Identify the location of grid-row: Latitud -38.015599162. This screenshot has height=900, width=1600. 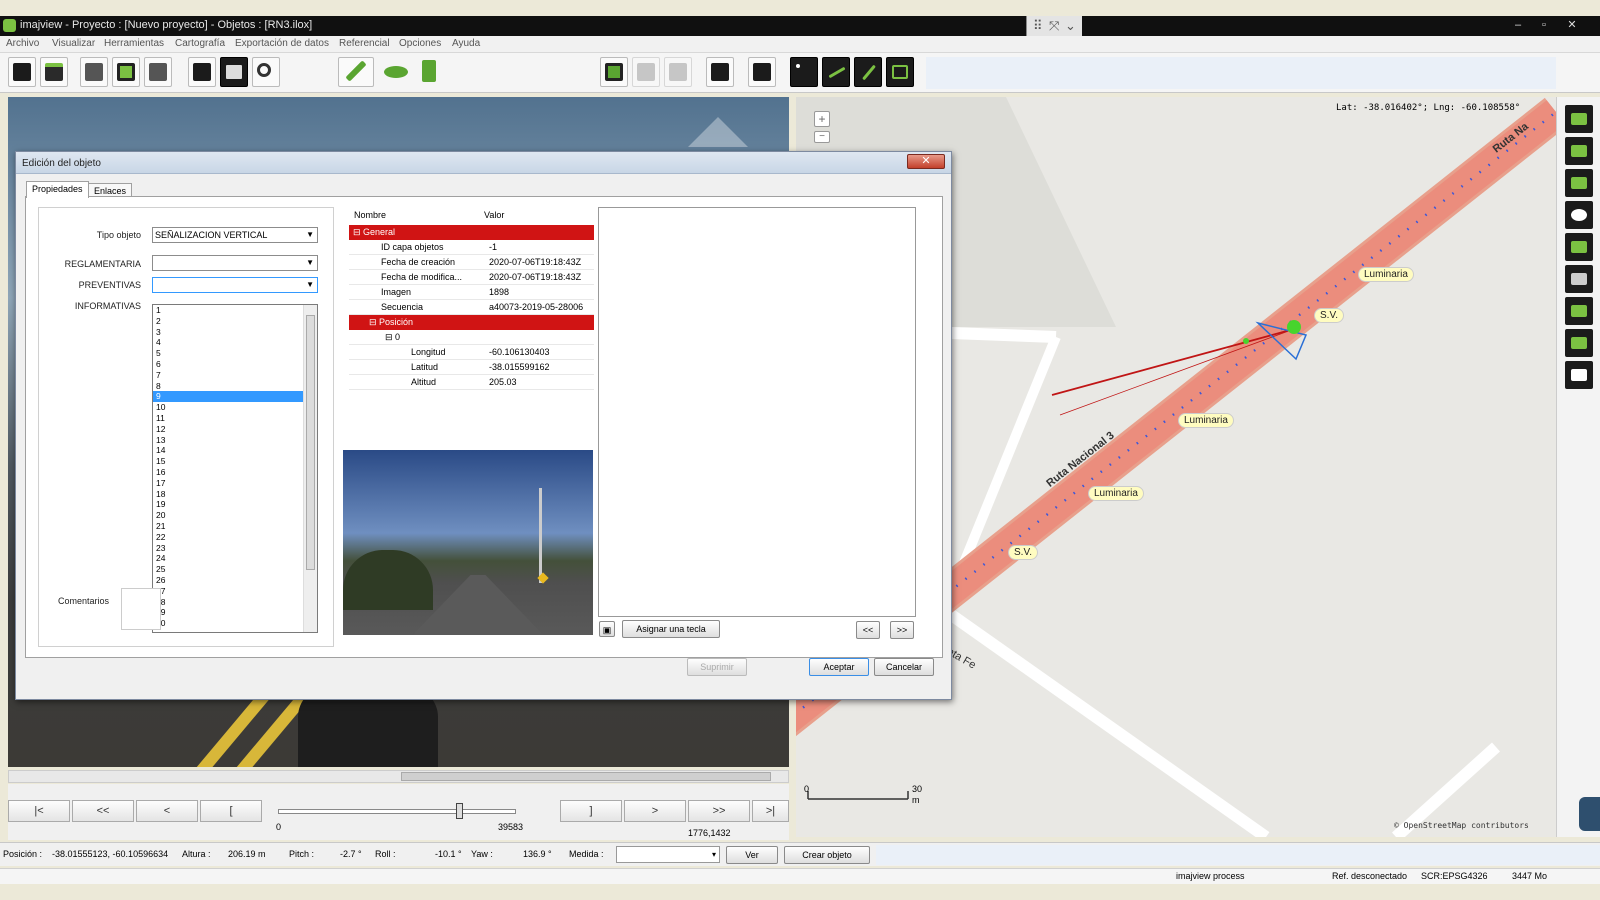
(471, 367).